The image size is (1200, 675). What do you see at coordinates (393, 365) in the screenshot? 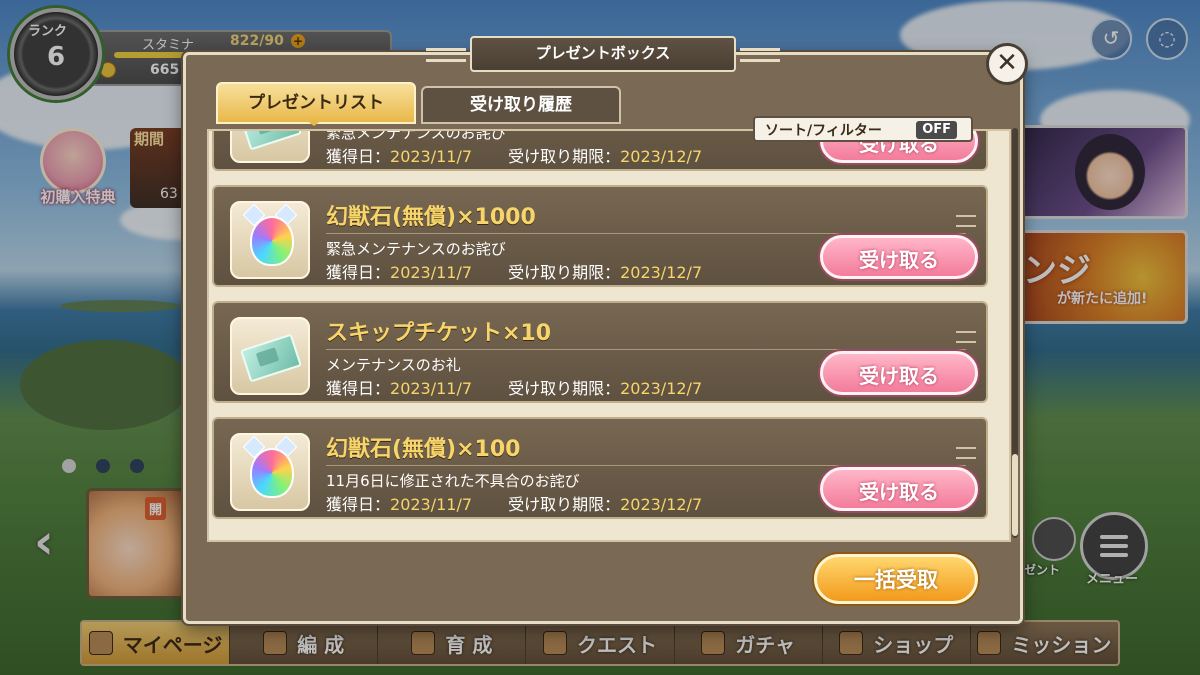
I see `item-reason: メンテナンスのお礼` at bounding box center [393, 365].